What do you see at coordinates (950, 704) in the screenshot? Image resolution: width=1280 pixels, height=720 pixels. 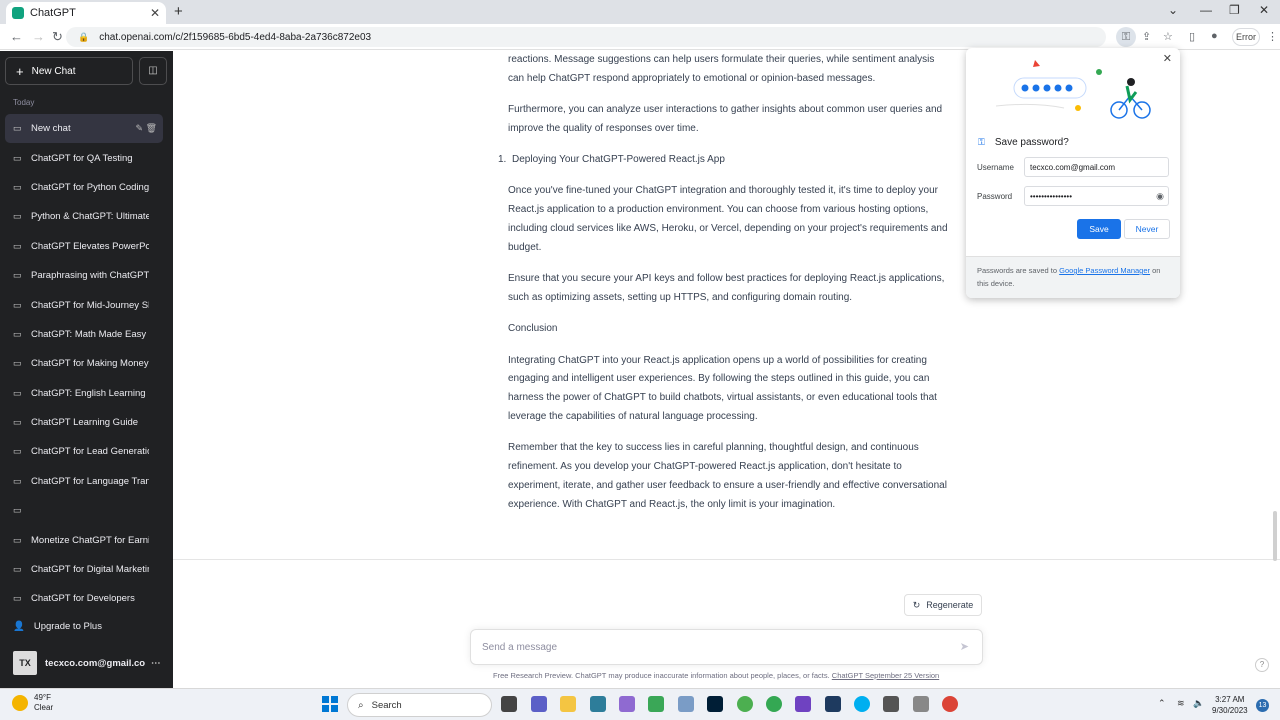 I see `chrome-active-icon` at bounding box center [950, 704].